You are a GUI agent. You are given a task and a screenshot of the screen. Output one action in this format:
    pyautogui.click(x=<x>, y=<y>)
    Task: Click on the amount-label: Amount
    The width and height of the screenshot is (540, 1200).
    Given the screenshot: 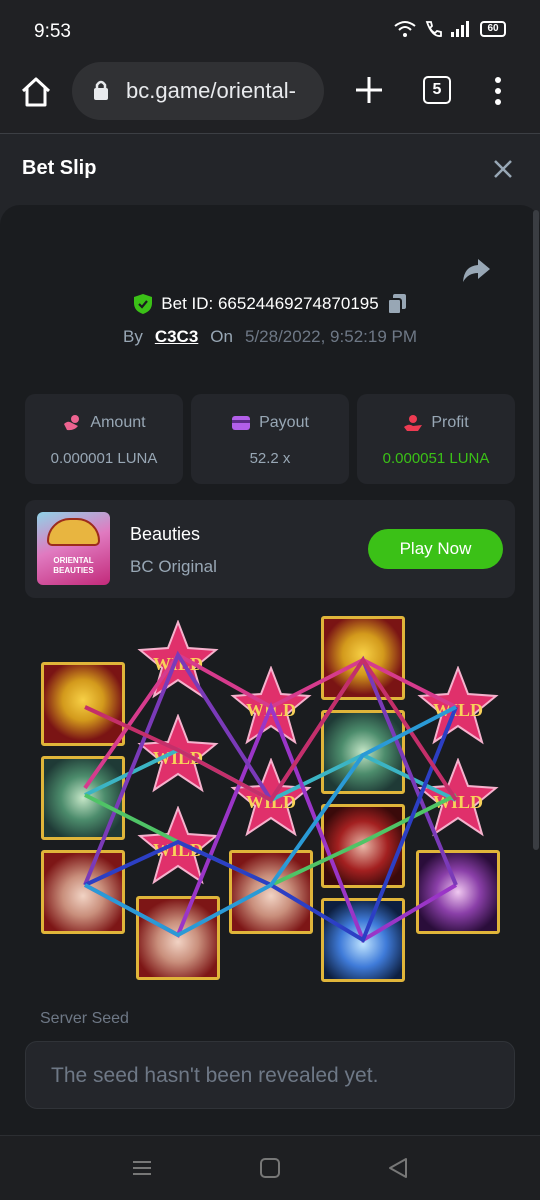 What is the action you would take?
    pyautogui.click(x=118, y=422)
    